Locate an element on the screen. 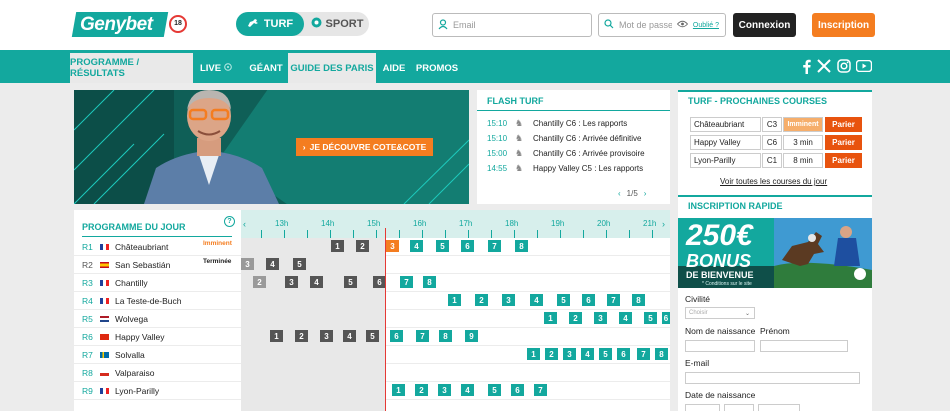  eye-icon is located at coordinates (682, 25).